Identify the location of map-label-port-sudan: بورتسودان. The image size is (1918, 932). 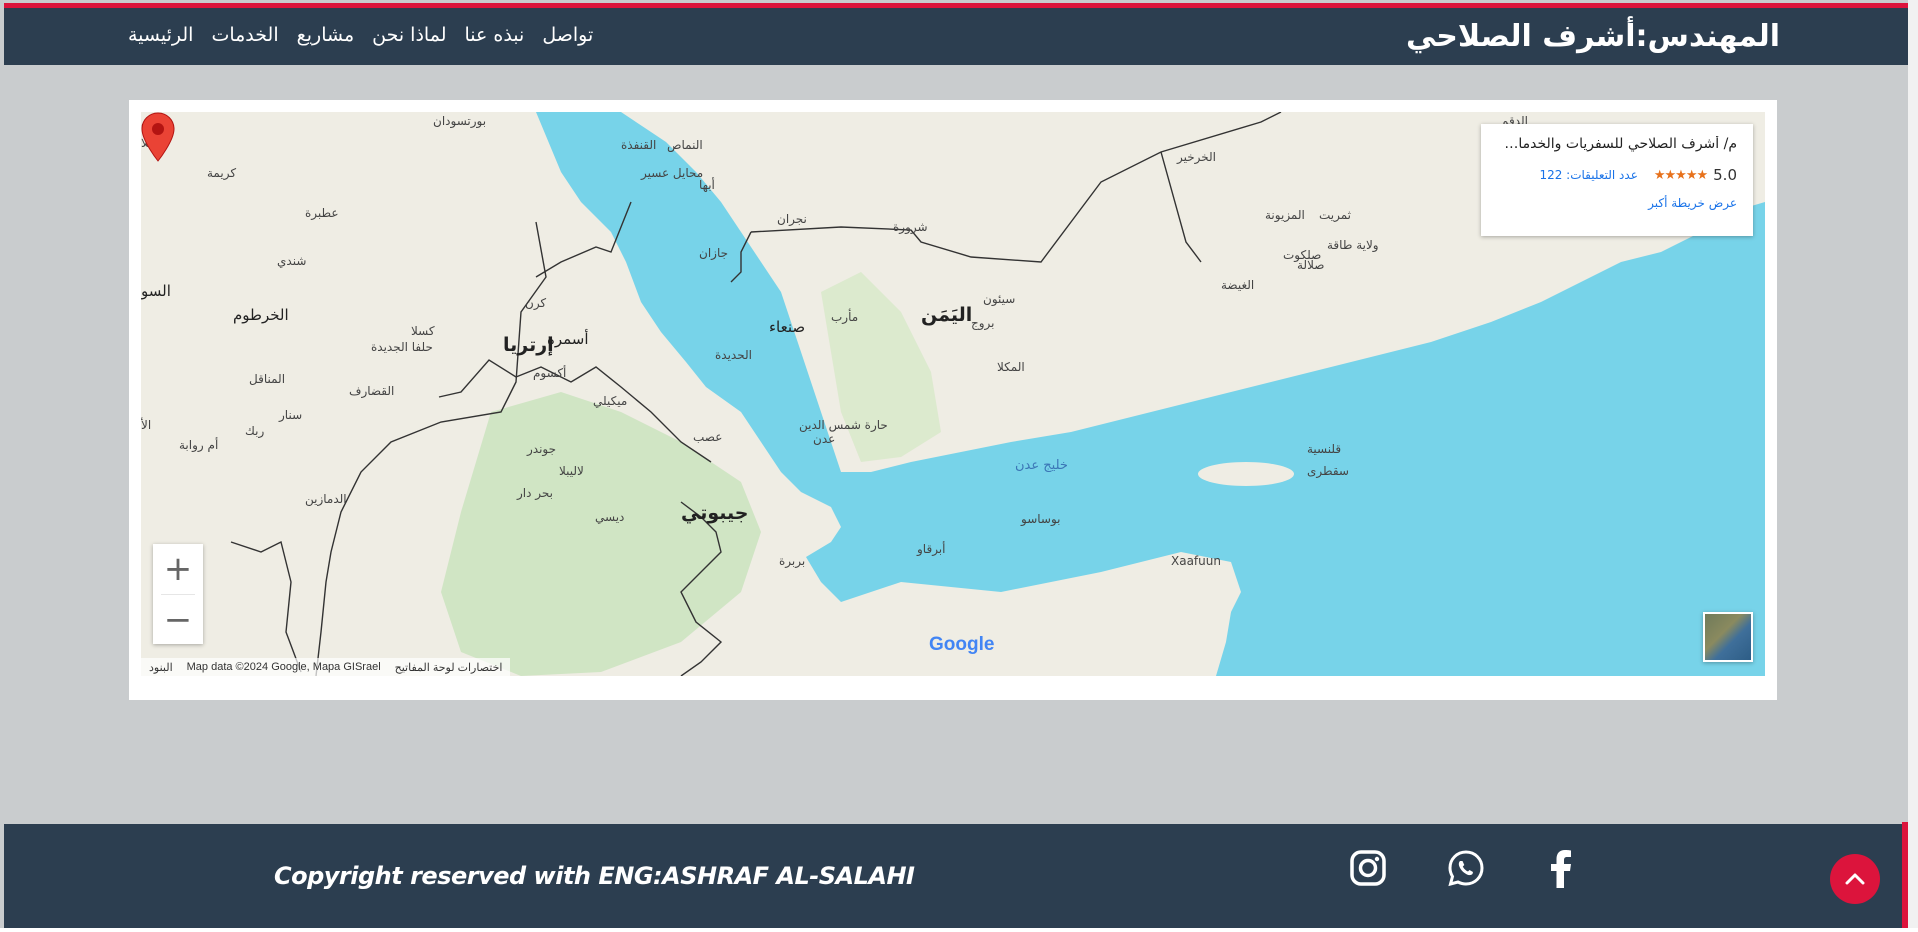
(460, 121).